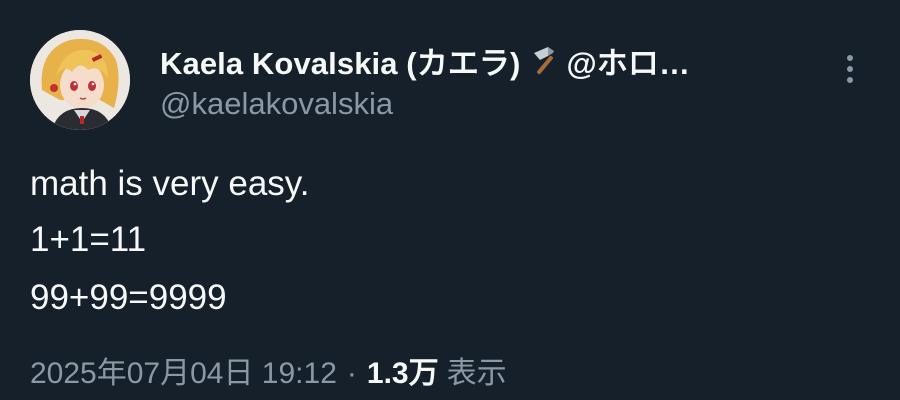  What do you see at coordinates (276, 104) in the screenshot?
I see `author-handle: @kaelakovalskia` at bounding box center [276, 104].